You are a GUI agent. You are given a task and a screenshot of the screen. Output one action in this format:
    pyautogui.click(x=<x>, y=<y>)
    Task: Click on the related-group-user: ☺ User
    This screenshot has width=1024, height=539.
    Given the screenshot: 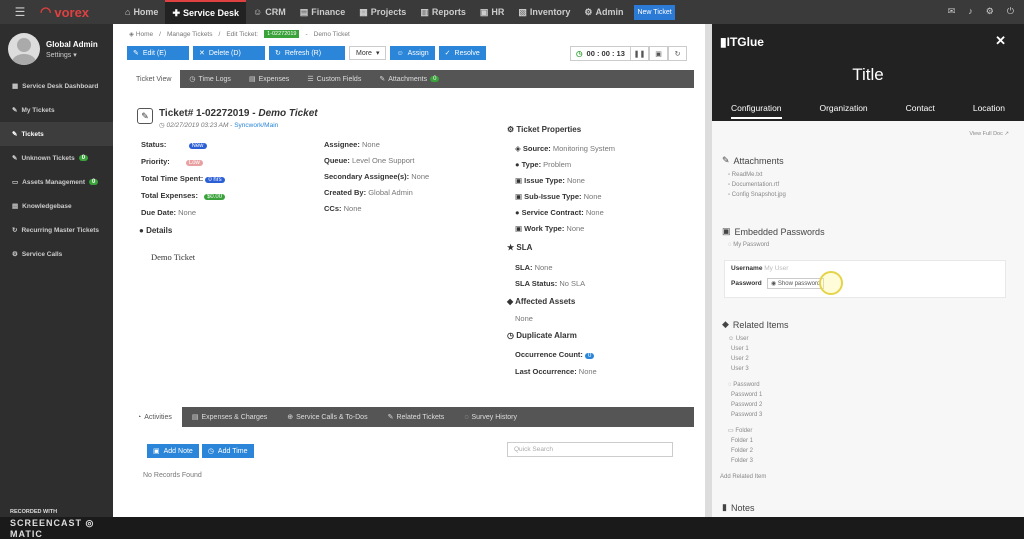 What is the action you would take?
    pyautogui.click(x=738, y=339)
    